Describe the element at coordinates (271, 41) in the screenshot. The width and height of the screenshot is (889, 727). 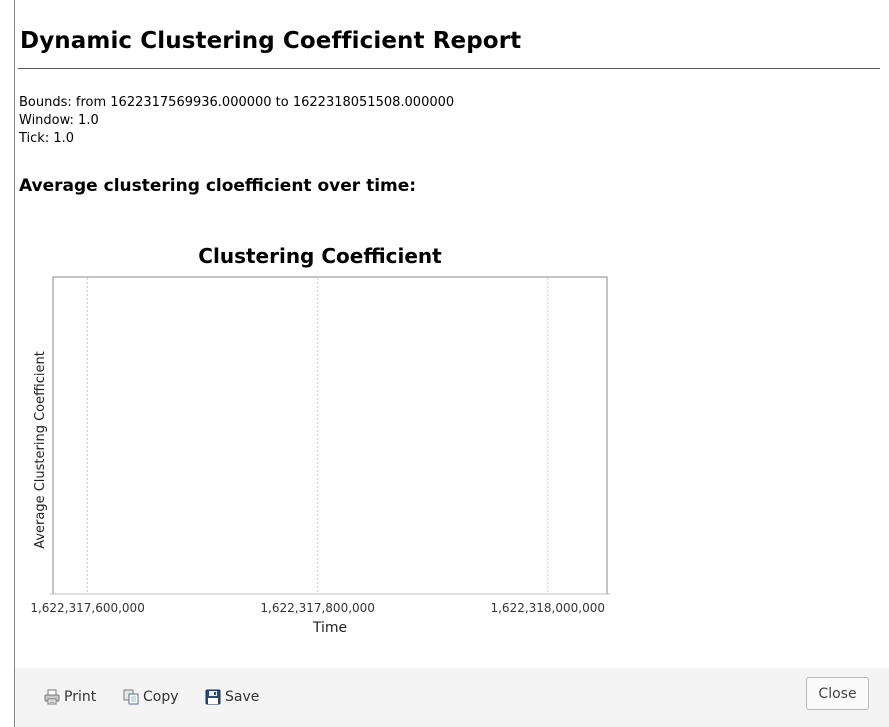
I see `report-title: Dynamic Clustering Coefficient Report` at that location.